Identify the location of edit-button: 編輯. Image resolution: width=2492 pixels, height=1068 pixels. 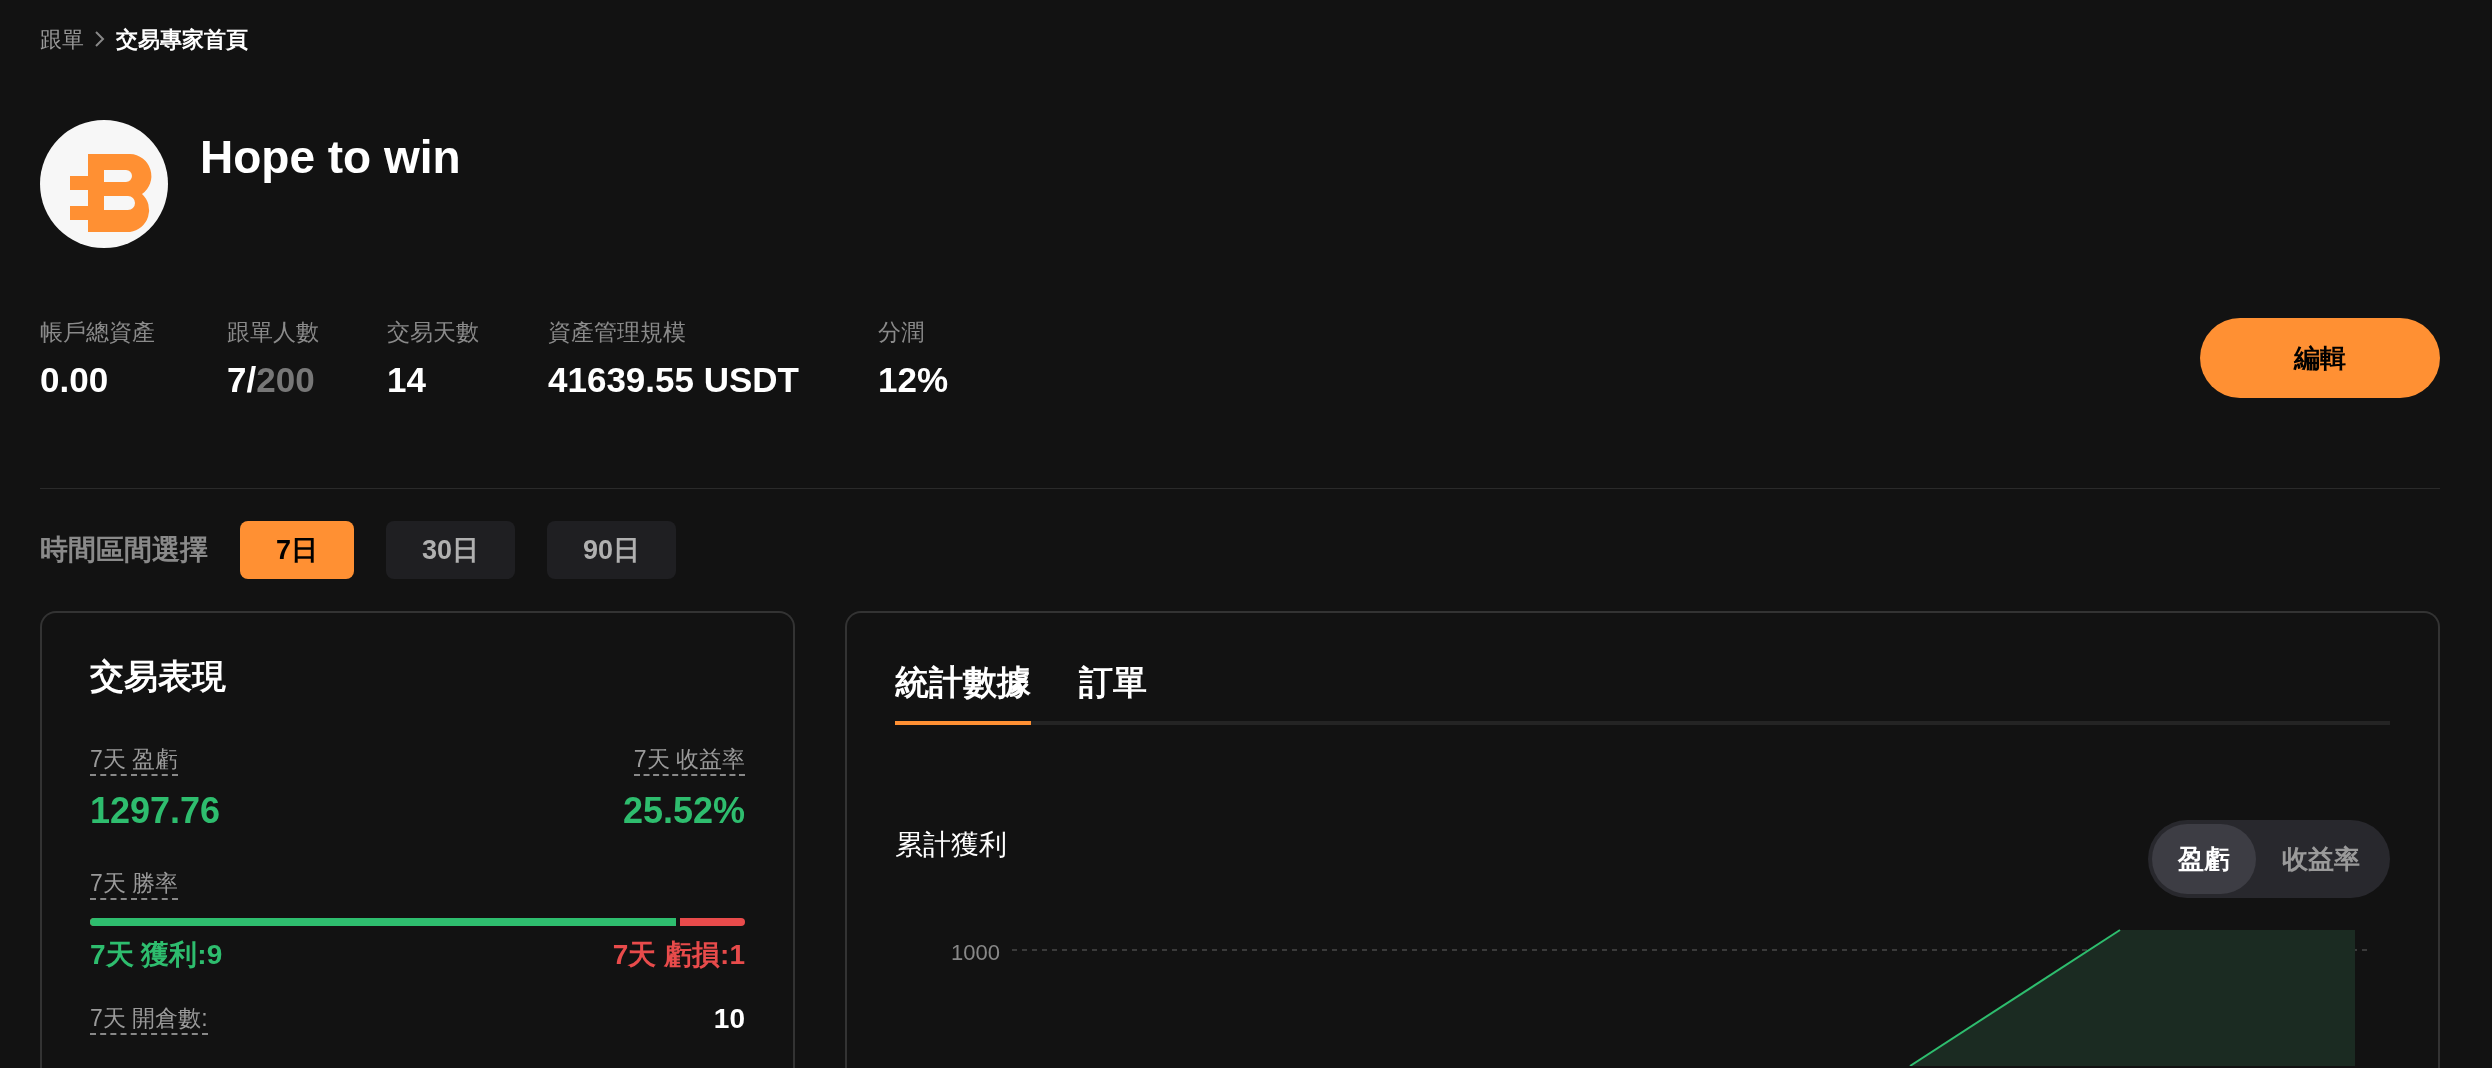
(2320, 358).